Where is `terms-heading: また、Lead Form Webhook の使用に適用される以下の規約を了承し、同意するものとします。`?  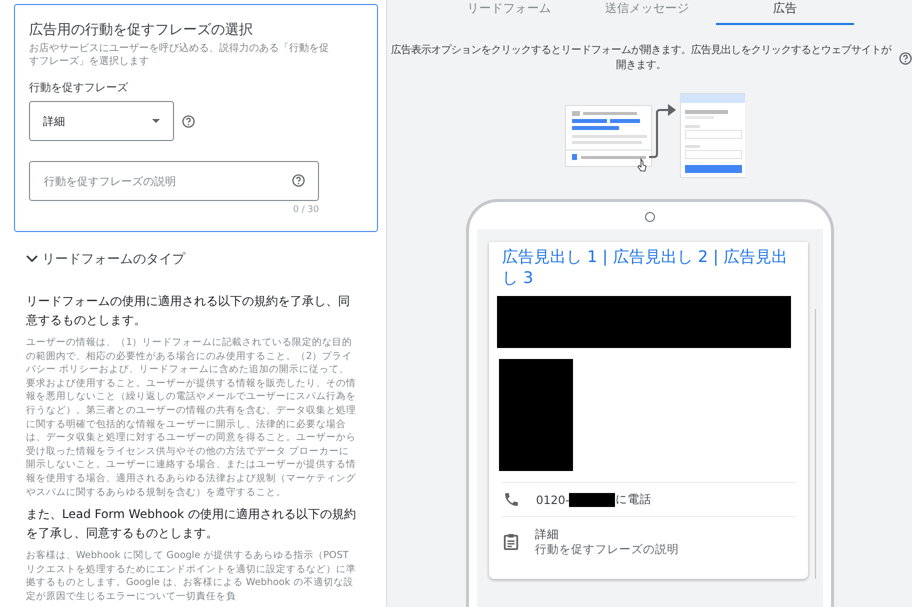
terms-heading: また、Lead Form Webhook の使用に適用される以下の規約を了承し、同意するものとします。 is located at coordinates (191, 524).